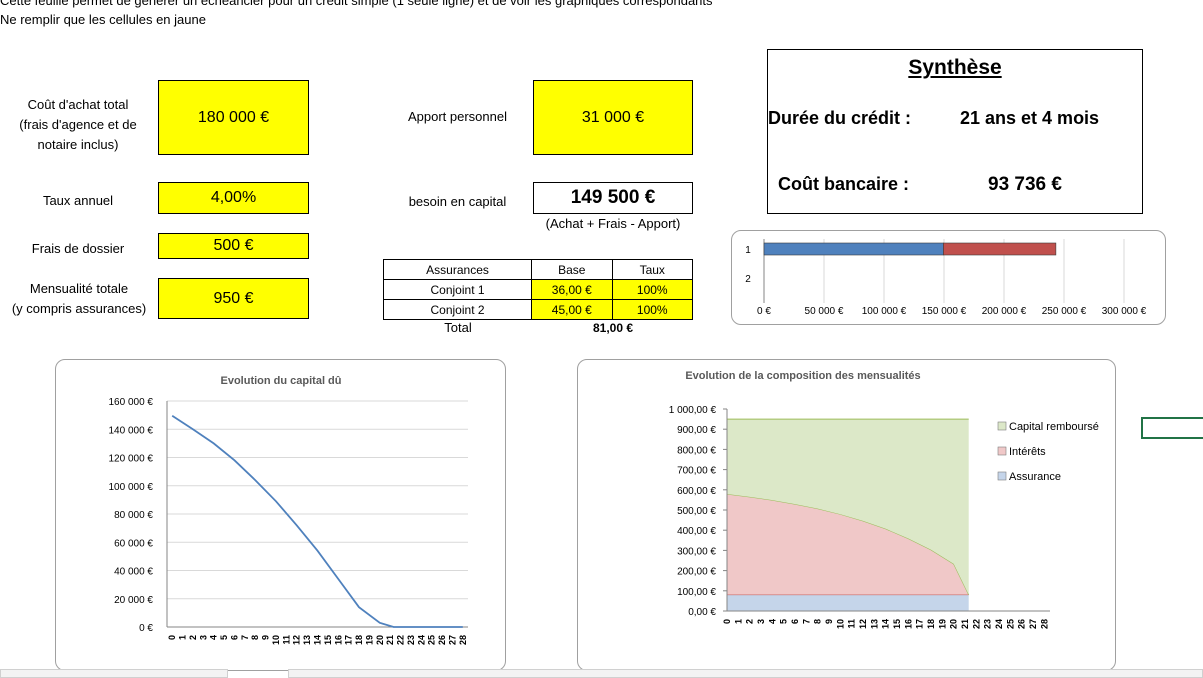 Image resolution: width=1203 pixels, height=678 pixels. I want to click on x-tick-label: 1, so click(738, 621).